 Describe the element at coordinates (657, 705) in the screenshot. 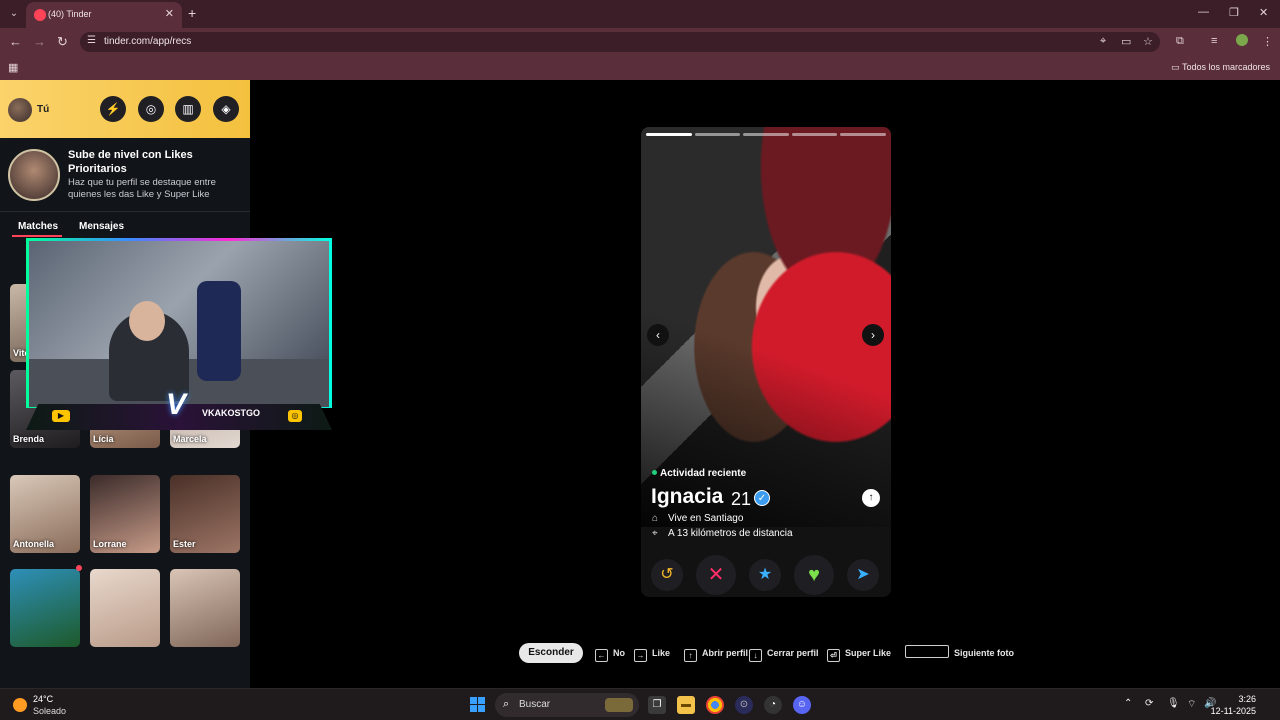

I see `task-view-icon: ❐` at that location.